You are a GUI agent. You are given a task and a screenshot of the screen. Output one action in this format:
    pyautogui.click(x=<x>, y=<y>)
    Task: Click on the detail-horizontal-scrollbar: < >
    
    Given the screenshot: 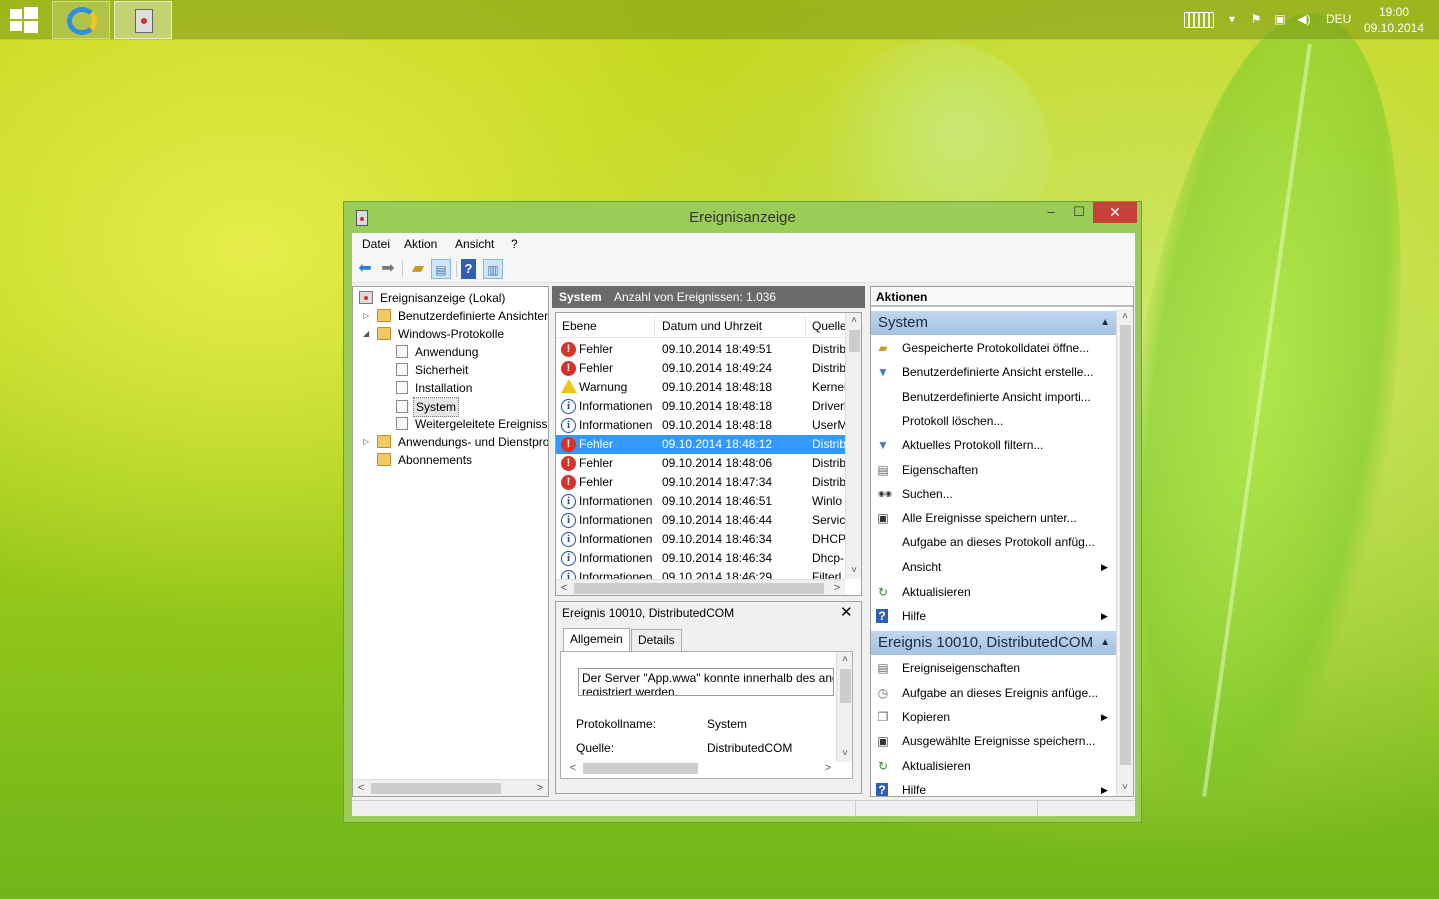 What is the action you would take?
    pyautogui.click(x=698, y=768)
    